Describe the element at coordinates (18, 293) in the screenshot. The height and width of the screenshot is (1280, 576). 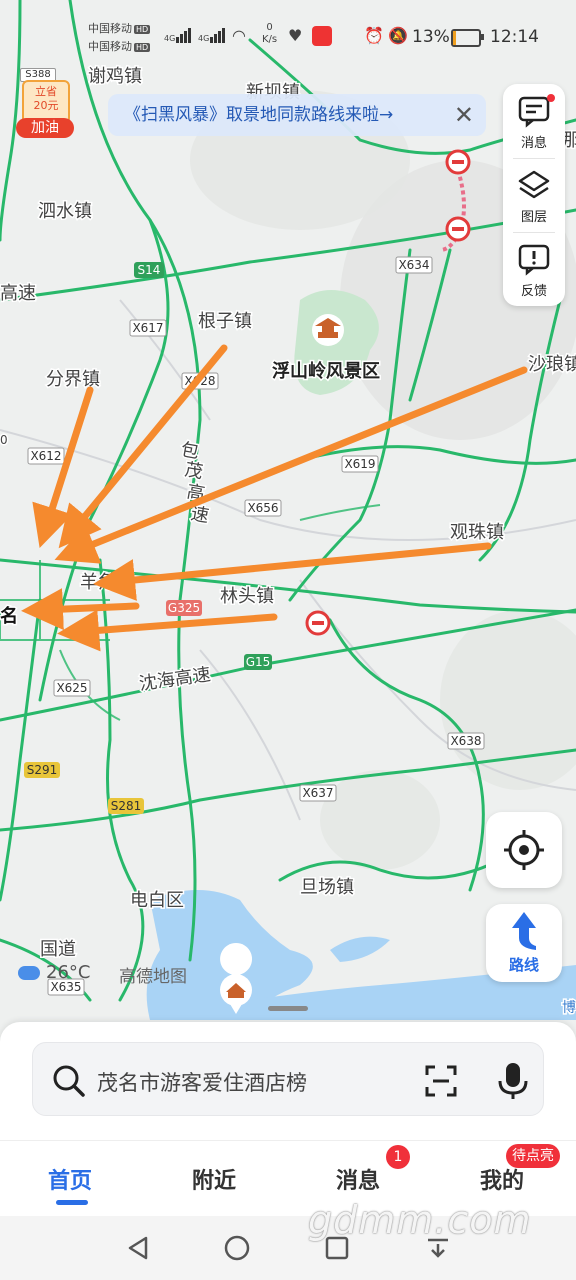
I see `highway-label: 高速` at that location.